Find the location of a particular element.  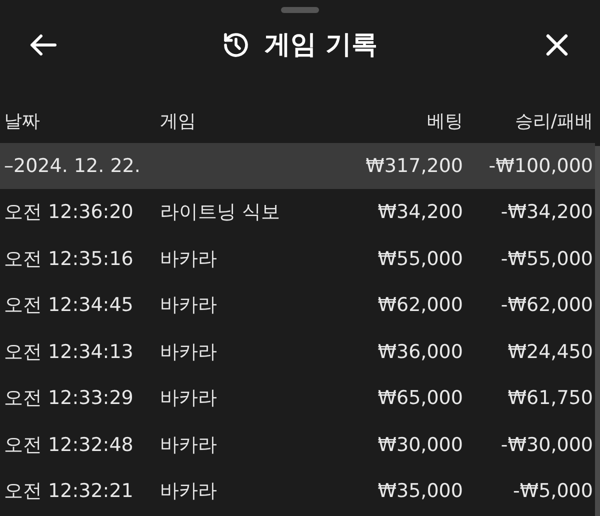

group-bet-total: ₩317,200 is located at coordinates (413, 166).